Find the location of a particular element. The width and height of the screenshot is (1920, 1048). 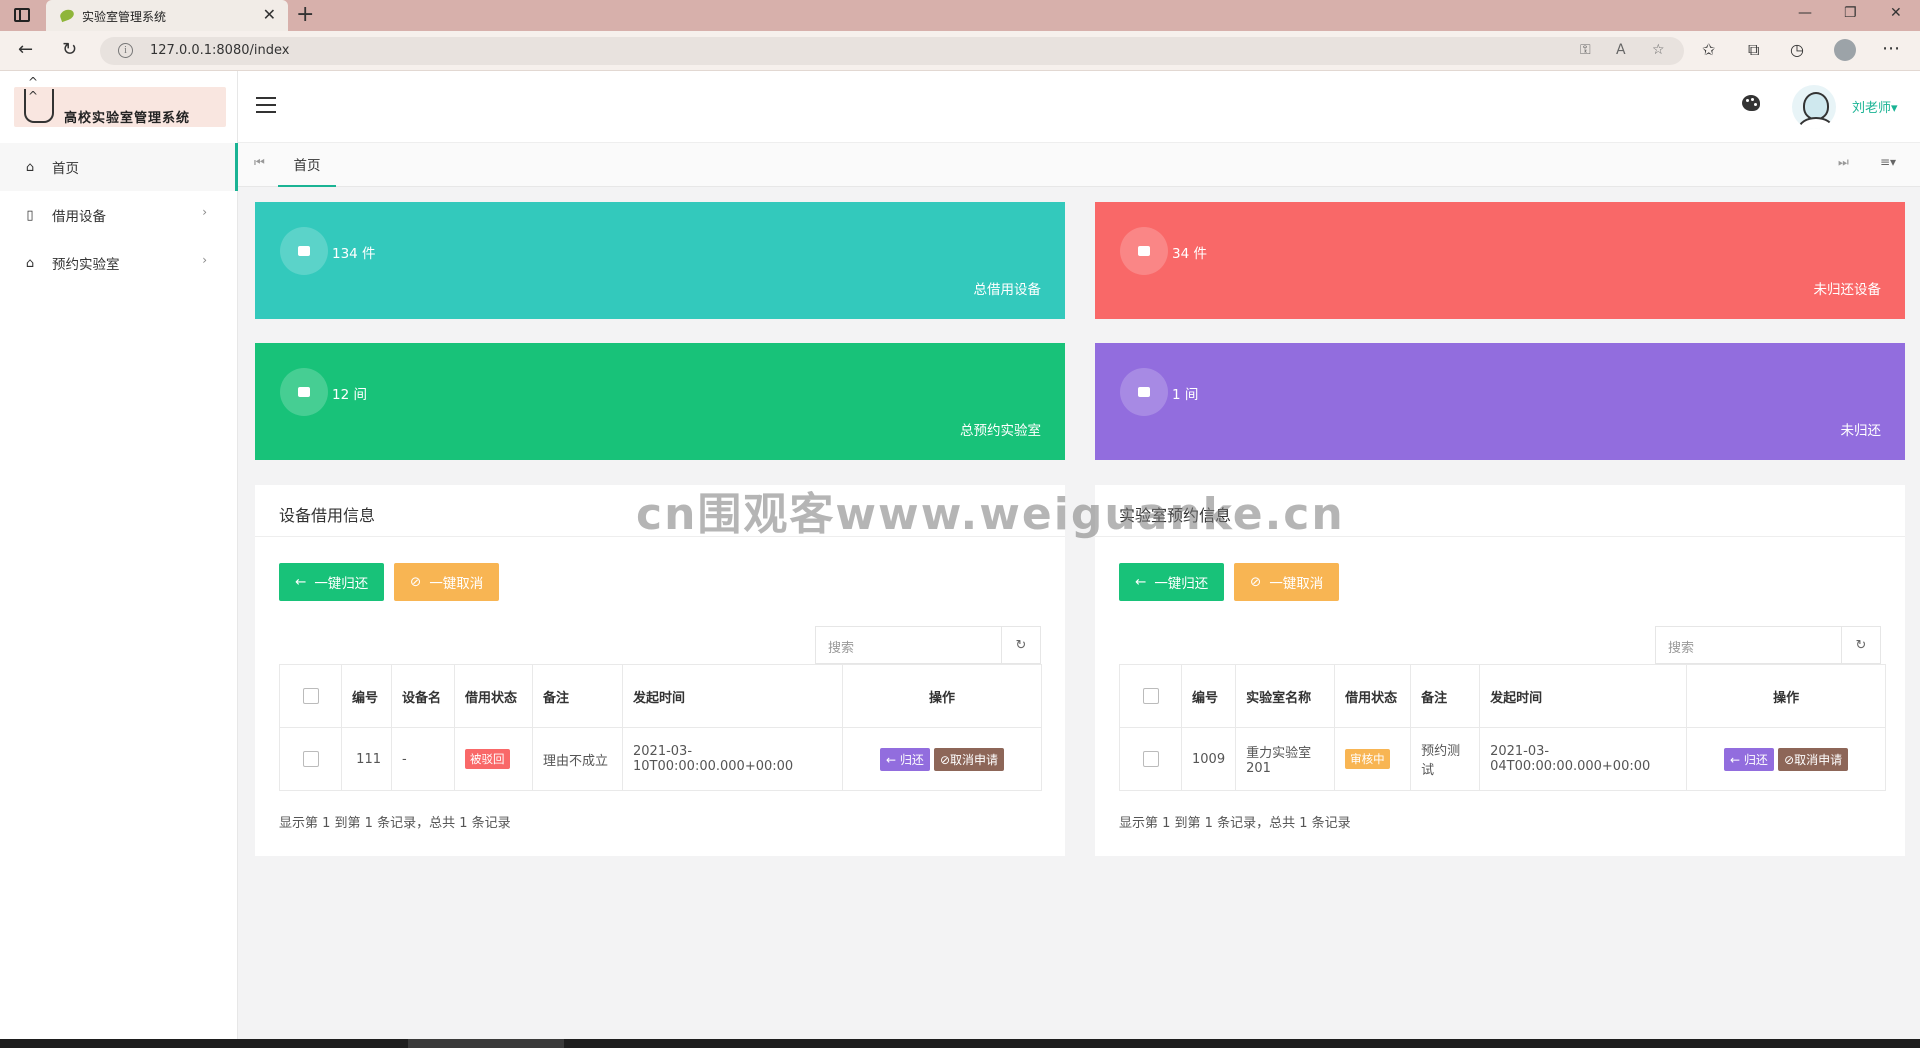

window-close-icon: ✕ is located at coordinates (1896, 13).